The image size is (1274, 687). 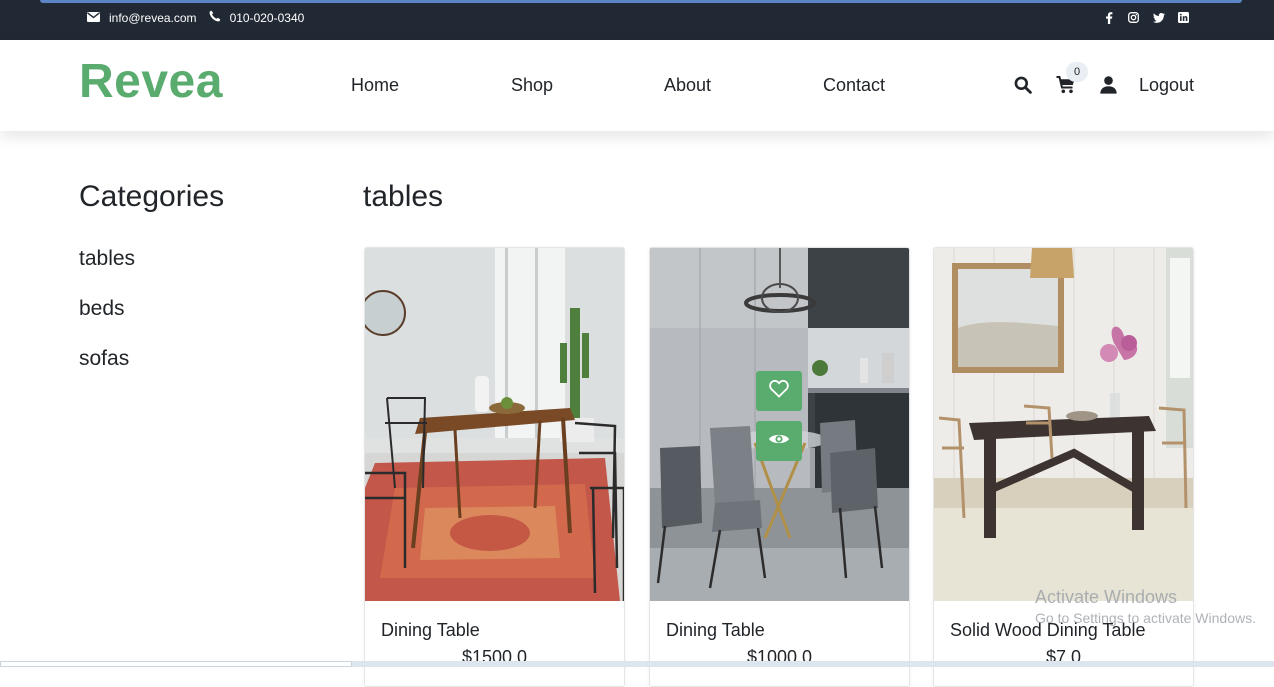 I want to click on main-header: Revea Home Shop About Contact 0 Logout, so click(x=637, y=85).